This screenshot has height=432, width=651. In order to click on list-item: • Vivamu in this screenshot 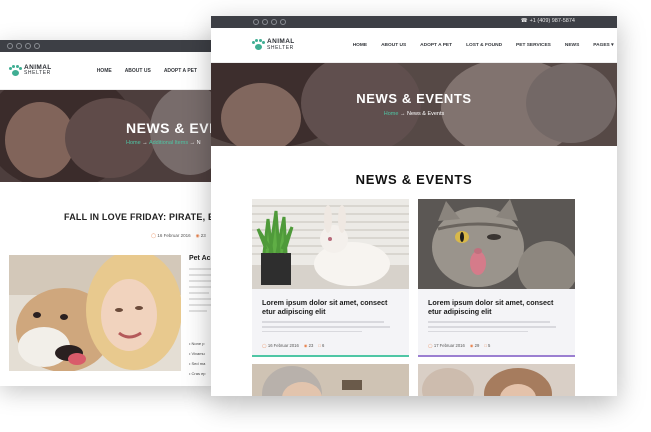, I will do `click(197, 353)`.